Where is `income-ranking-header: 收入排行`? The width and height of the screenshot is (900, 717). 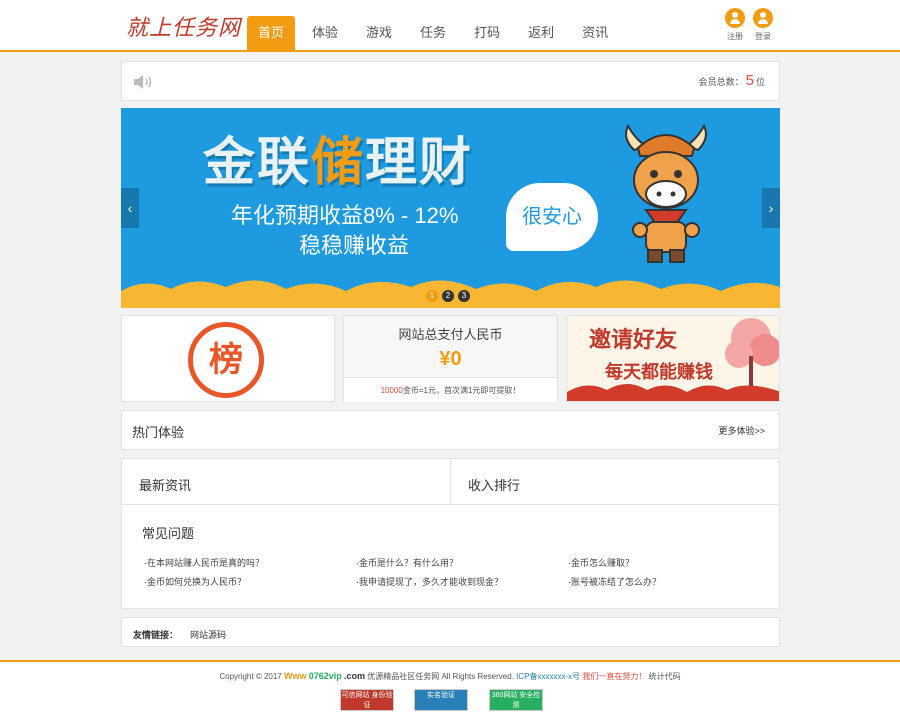
income-ranking-header: 收入排行 is located at coordinates (615, 482).